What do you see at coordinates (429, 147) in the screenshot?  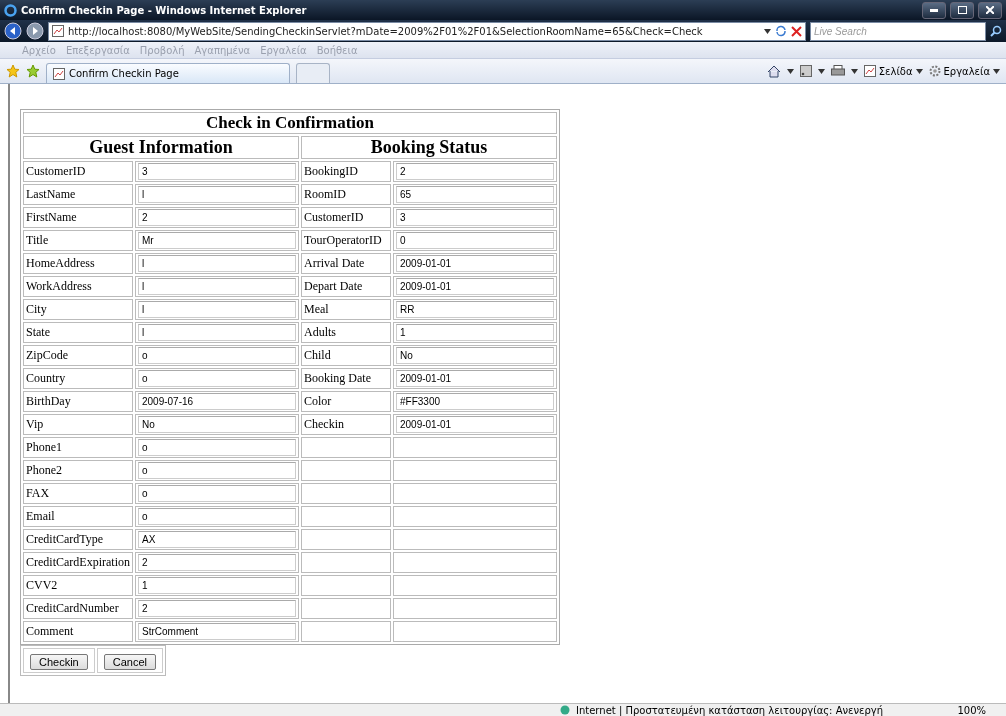 I see `section-heading: Booking Status` at bounding box center [429, 147].